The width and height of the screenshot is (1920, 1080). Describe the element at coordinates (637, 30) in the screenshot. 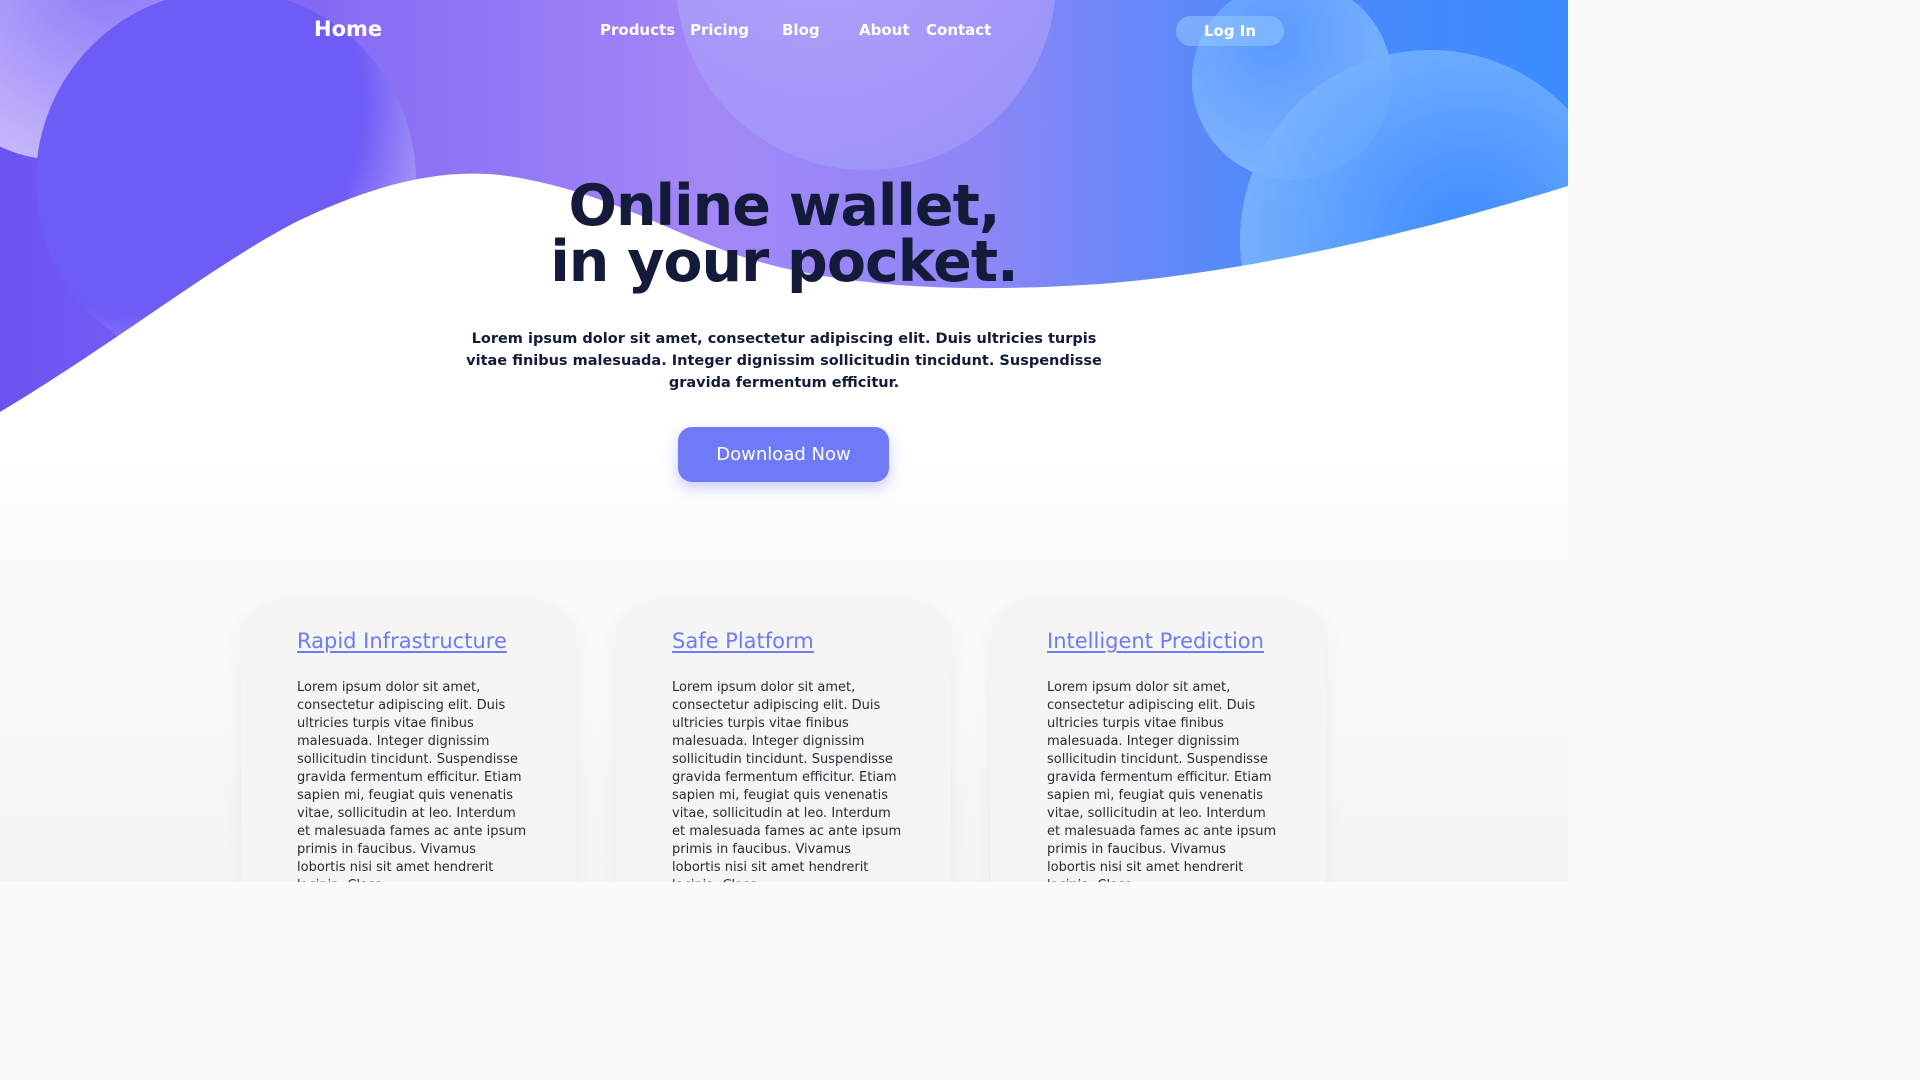

I see `nav-link-products: Products` at that location.